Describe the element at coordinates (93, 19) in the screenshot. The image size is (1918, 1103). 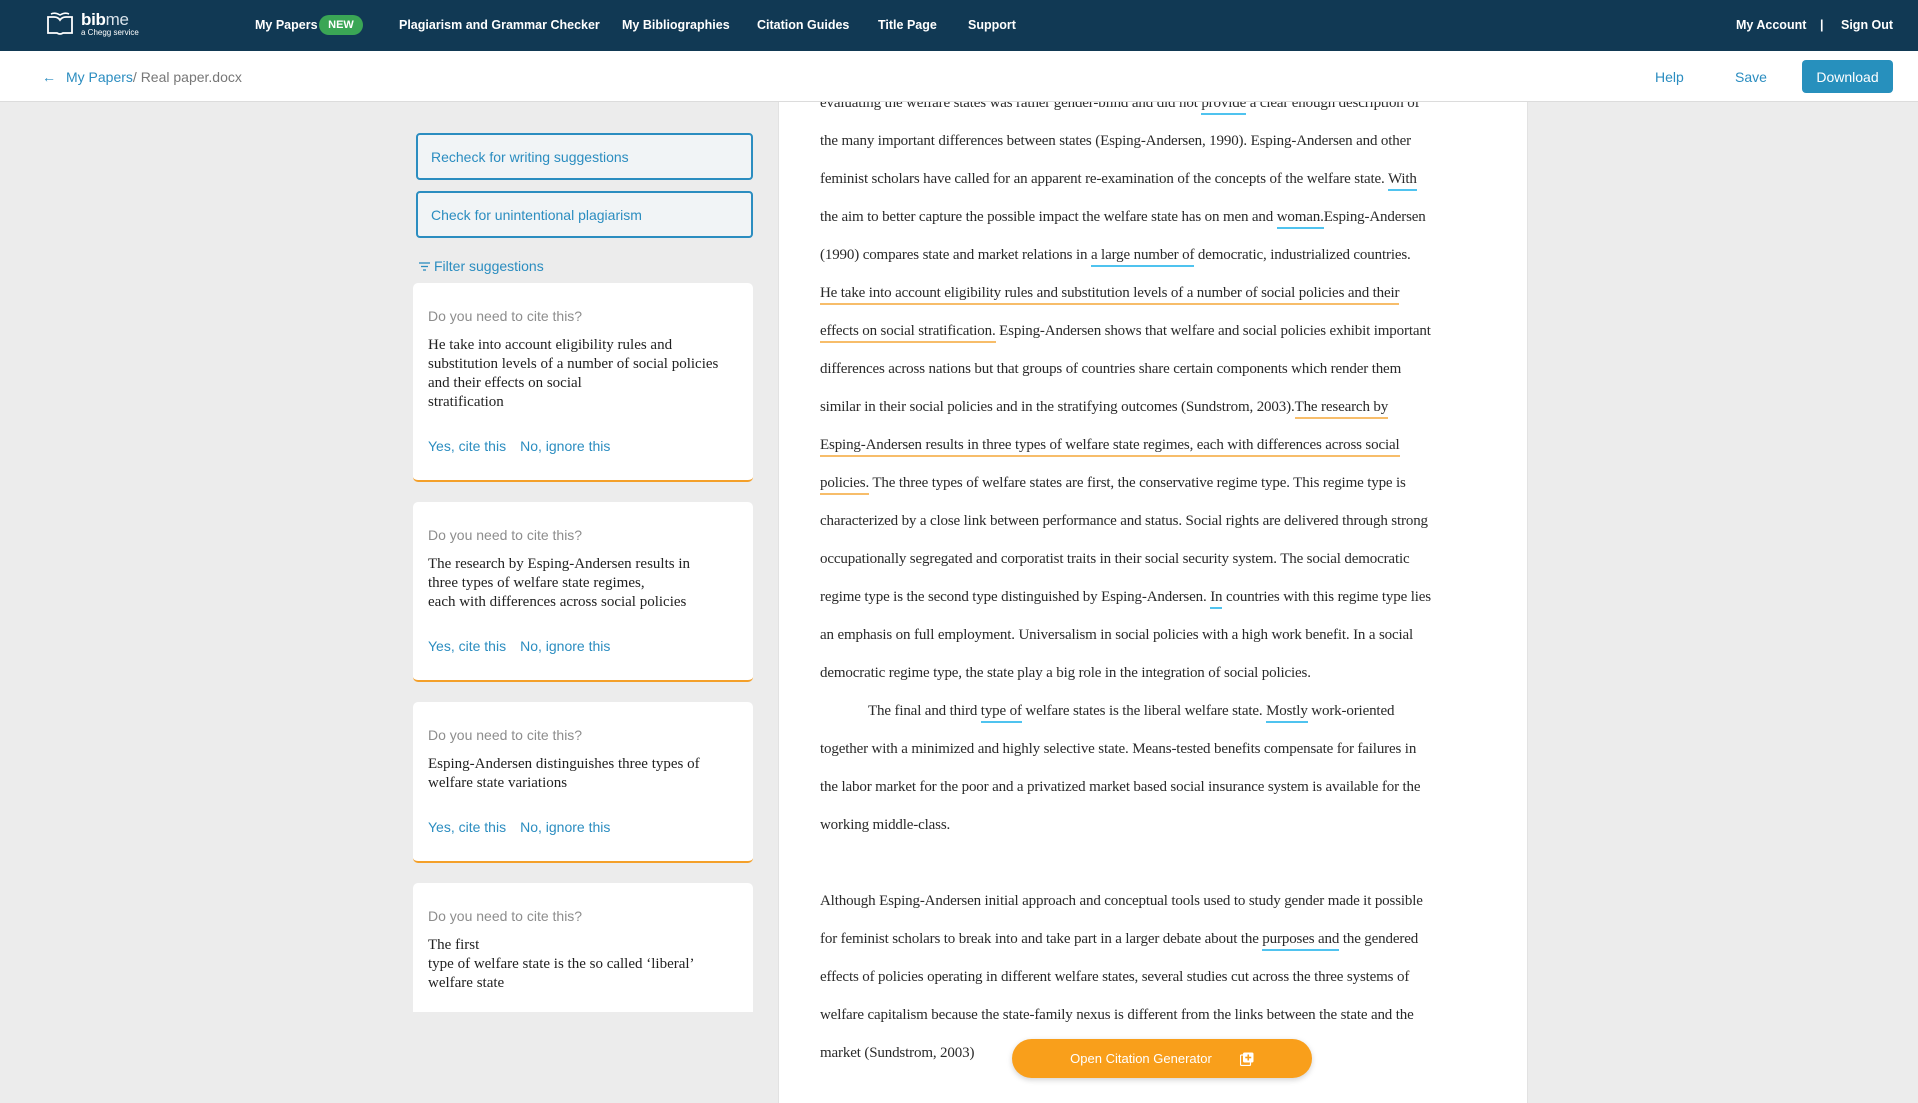
I see `logo-name-bold: bib` at that location.